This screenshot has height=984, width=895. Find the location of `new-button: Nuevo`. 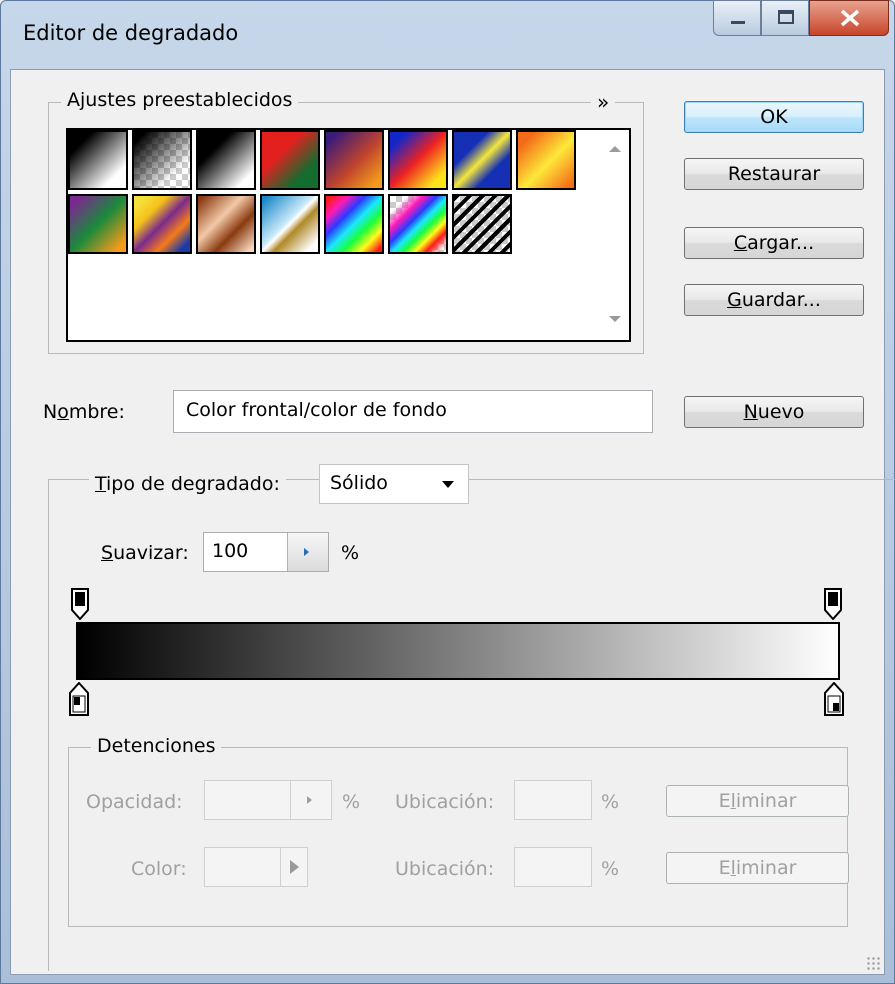

new-button: Nuevo is located at coordinates (774, 412).